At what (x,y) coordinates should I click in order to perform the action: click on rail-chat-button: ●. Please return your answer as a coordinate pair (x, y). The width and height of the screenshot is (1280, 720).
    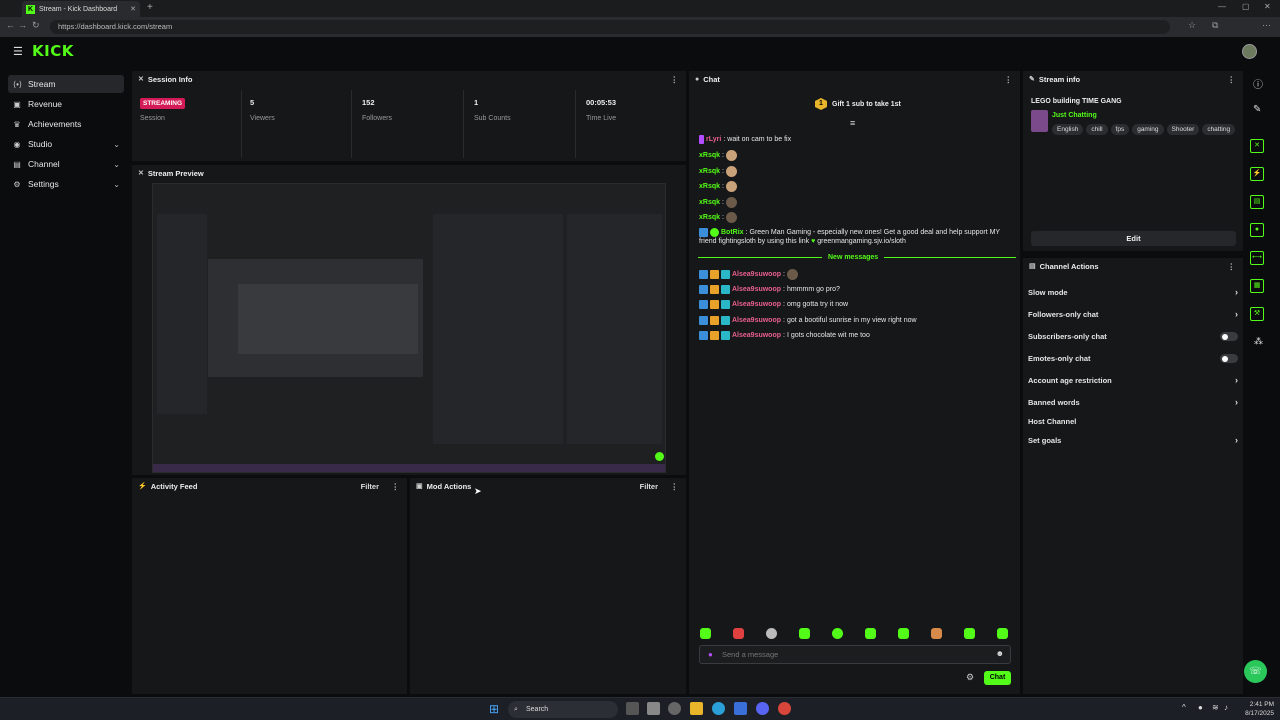
    Looking at the image, I should click on (1257, 230).